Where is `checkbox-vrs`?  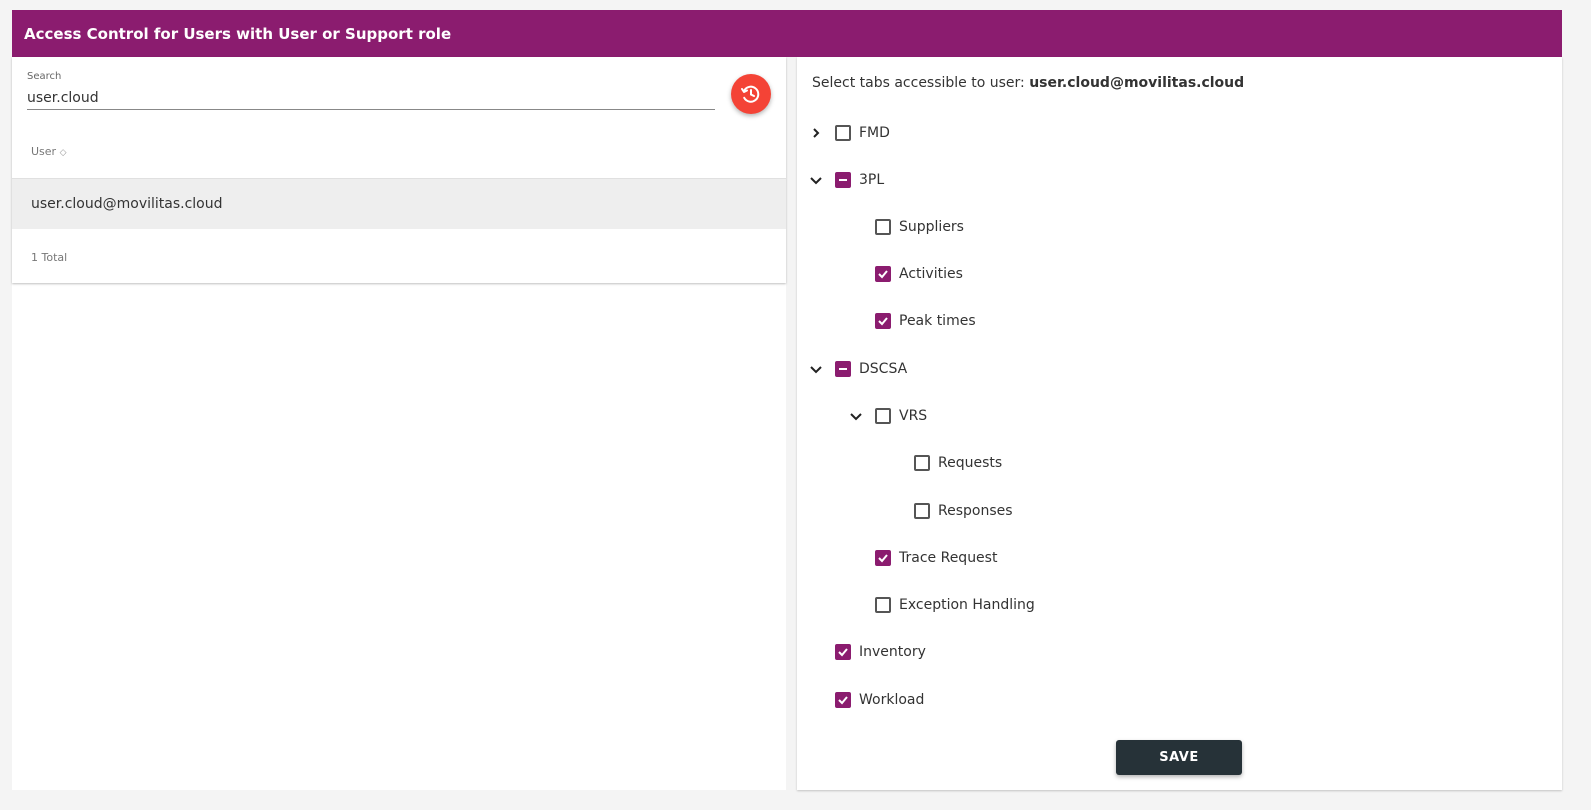
checkbox-vrs is located at coordinates (883, 416).